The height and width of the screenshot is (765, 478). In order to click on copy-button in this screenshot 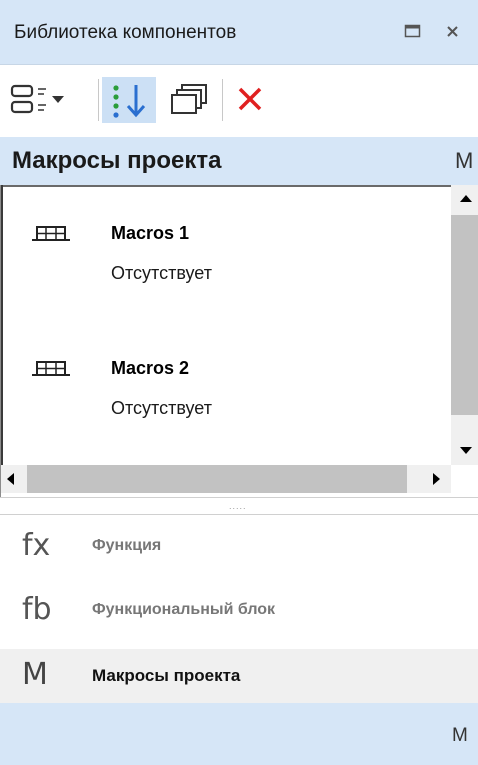, I will do `click(189, 100)`.